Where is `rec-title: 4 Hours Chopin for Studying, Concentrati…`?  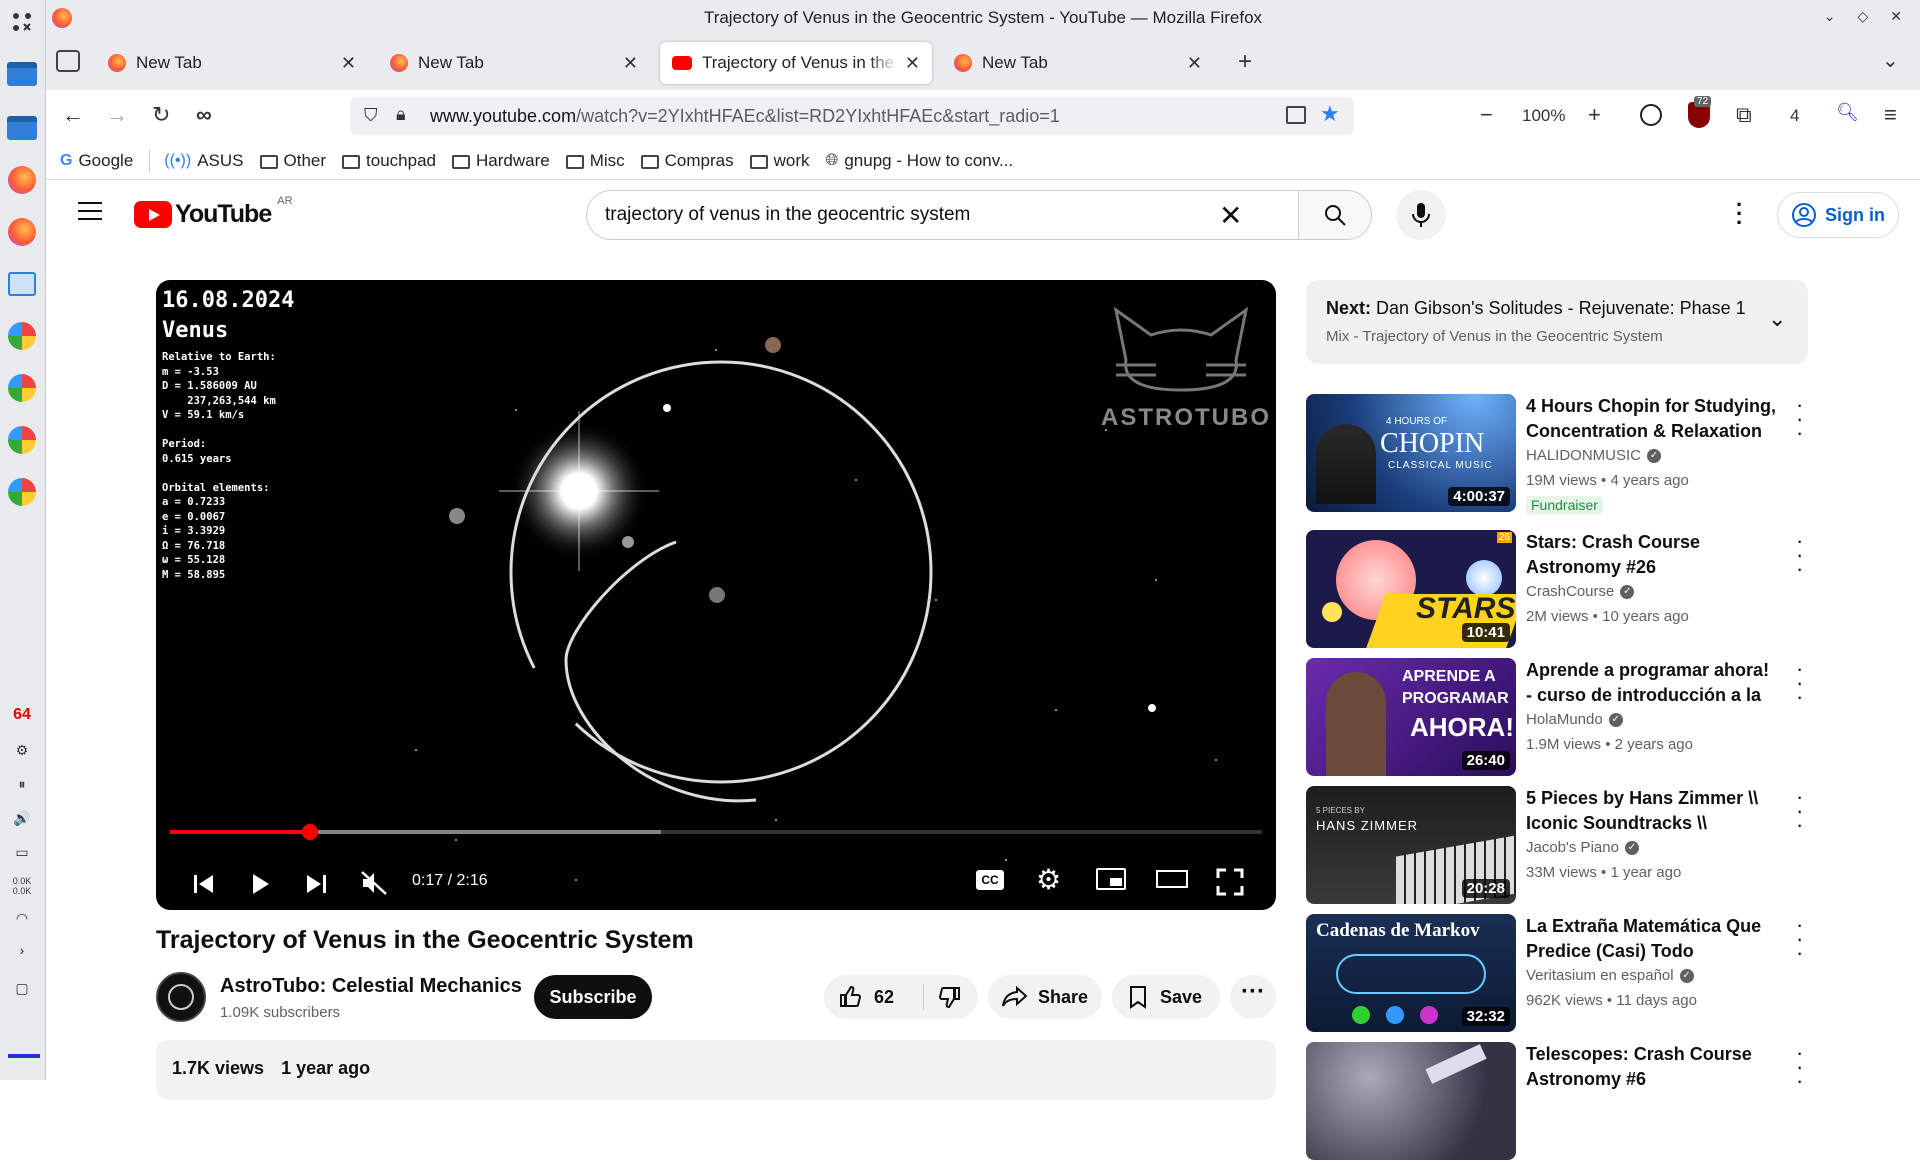
rec-title: 4 Hours Chopin for Studying, Concentrati… is located at coordinates (1651, 419).